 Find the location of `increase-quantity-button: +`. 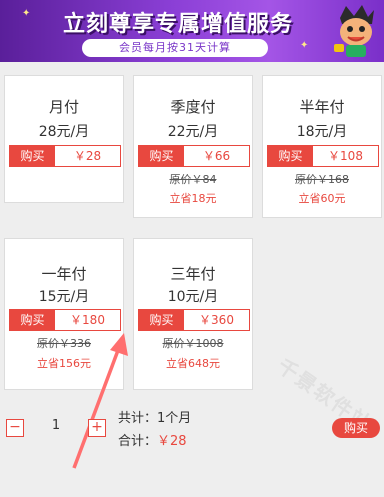

increase-quantity-button: + is located at coordinates (97, 428).